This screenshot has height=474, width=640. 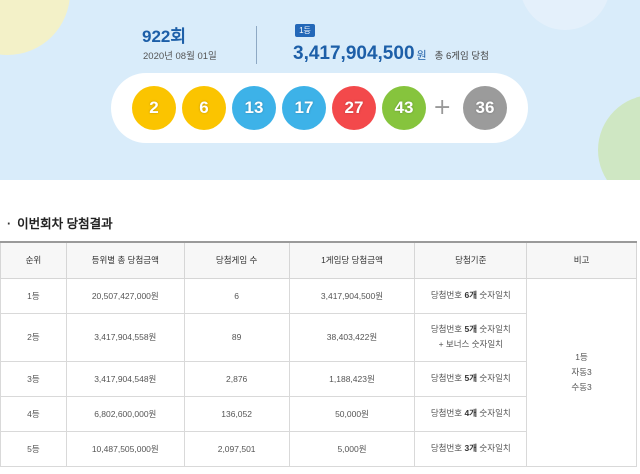 I want to click on remarks-line: 자동3, so click(x=581, y=371).